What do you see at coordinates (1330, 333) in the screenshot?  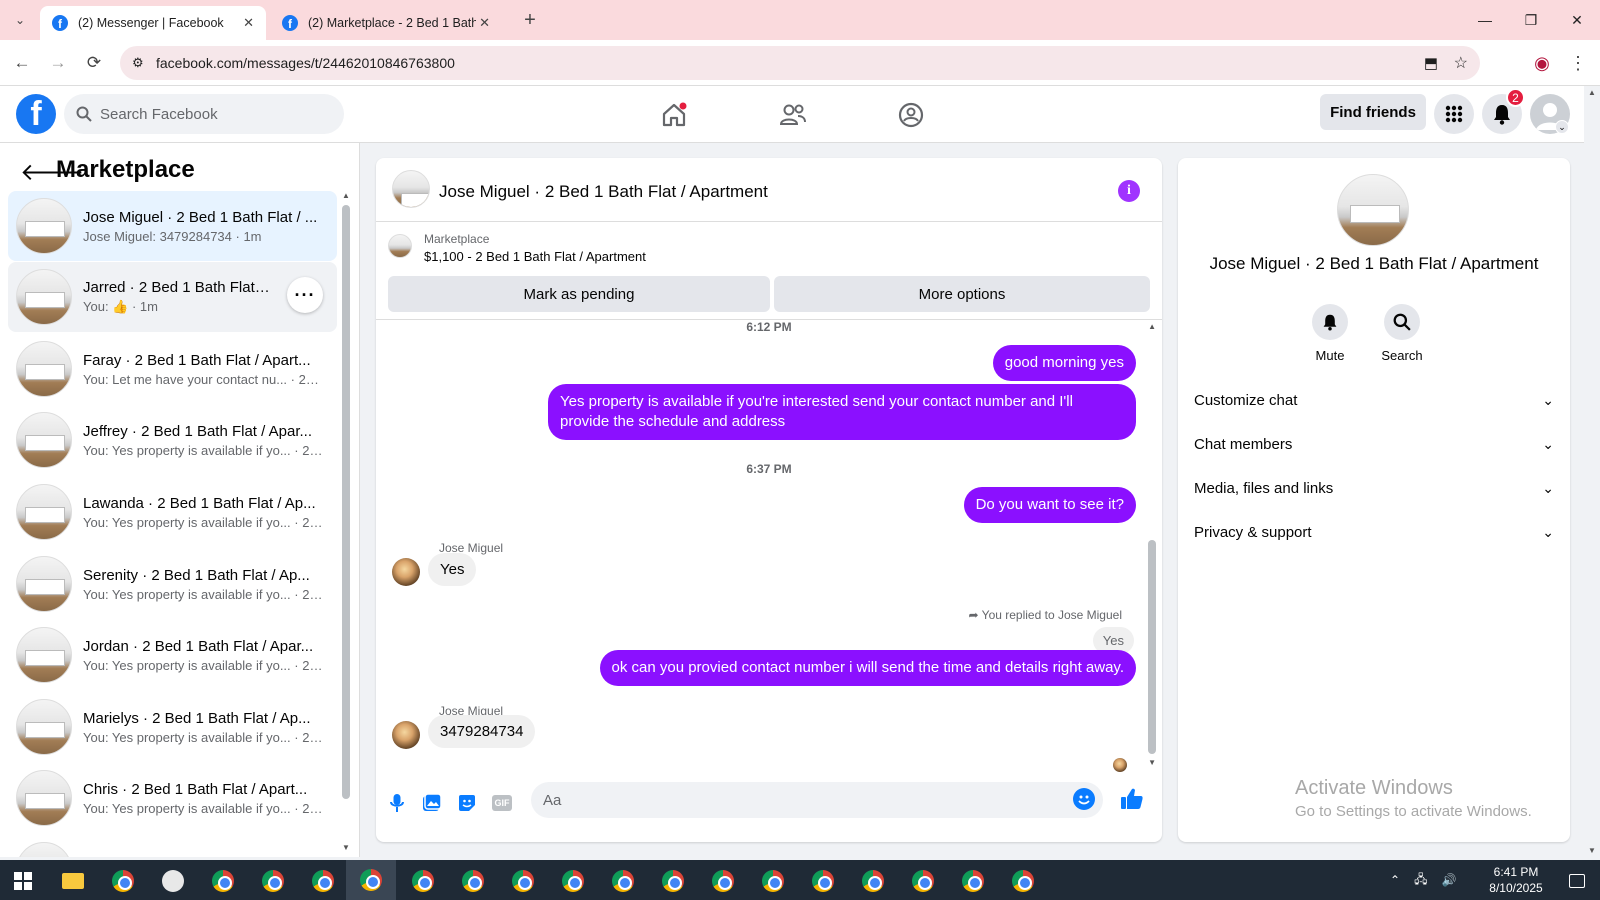 I see `mute-button: Mute` at bounding box center [1330, 333].